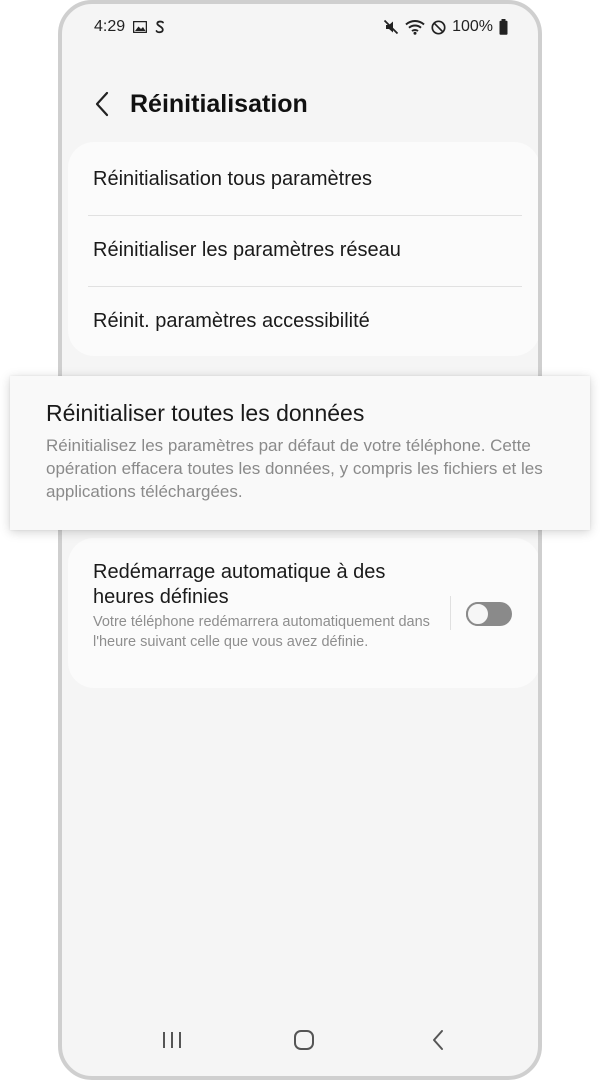 Image resolution: width=600 pixels, height=1080 pixels. Describe the element at coordinates (450, 613) in the screenshot. I see `vertical-divider` at that location.